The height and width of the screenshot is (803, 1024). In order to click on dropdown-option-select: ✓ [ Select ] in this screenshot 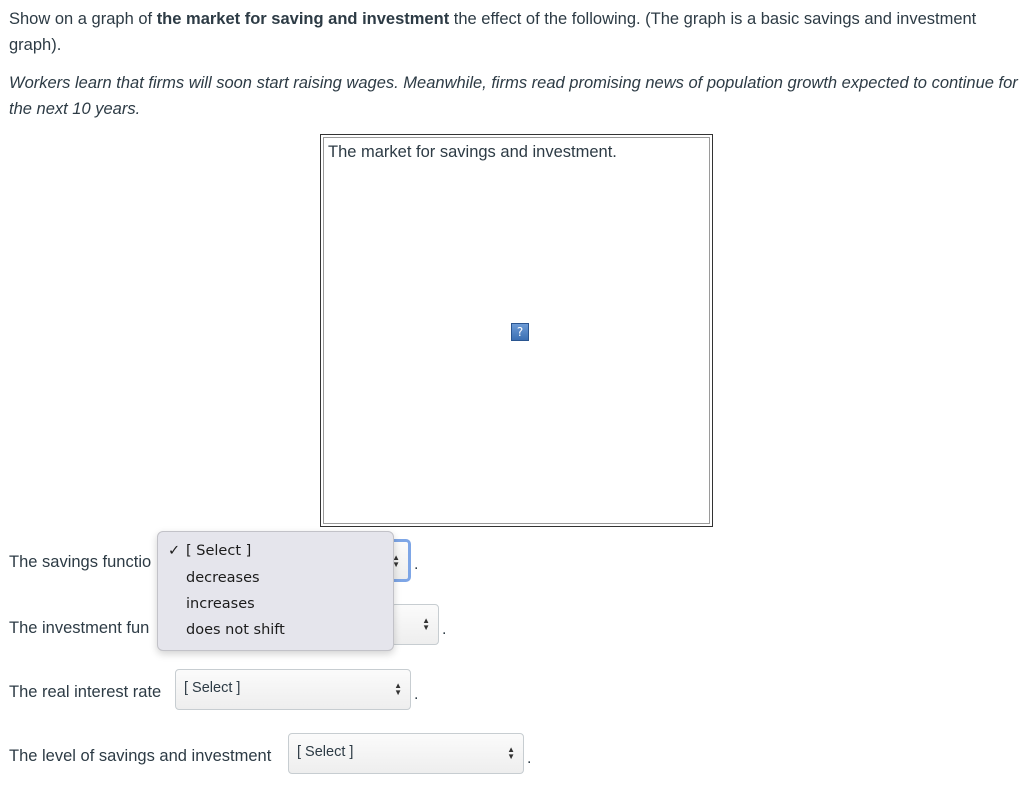, I will do `click(210, 551)`.